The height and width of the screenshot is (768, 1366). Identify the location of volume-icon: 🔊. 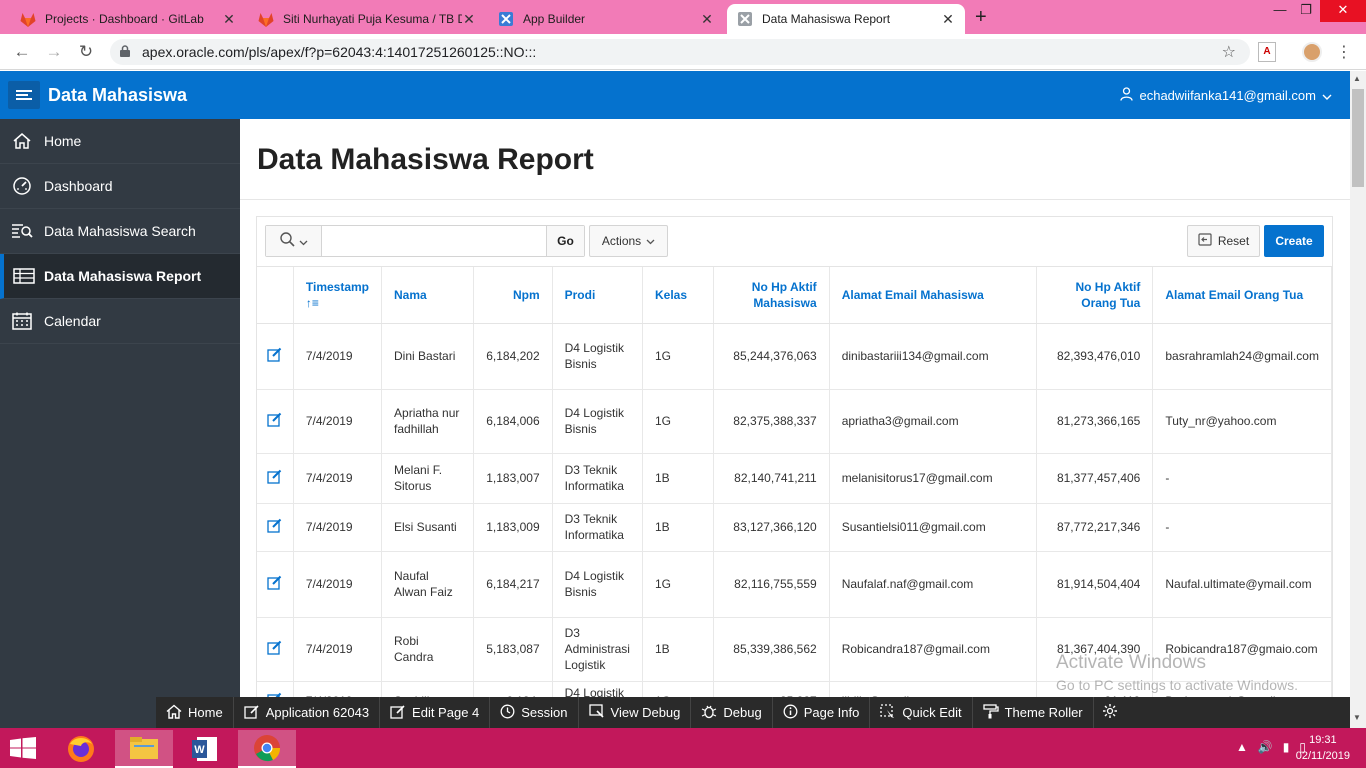
(1265, 747).